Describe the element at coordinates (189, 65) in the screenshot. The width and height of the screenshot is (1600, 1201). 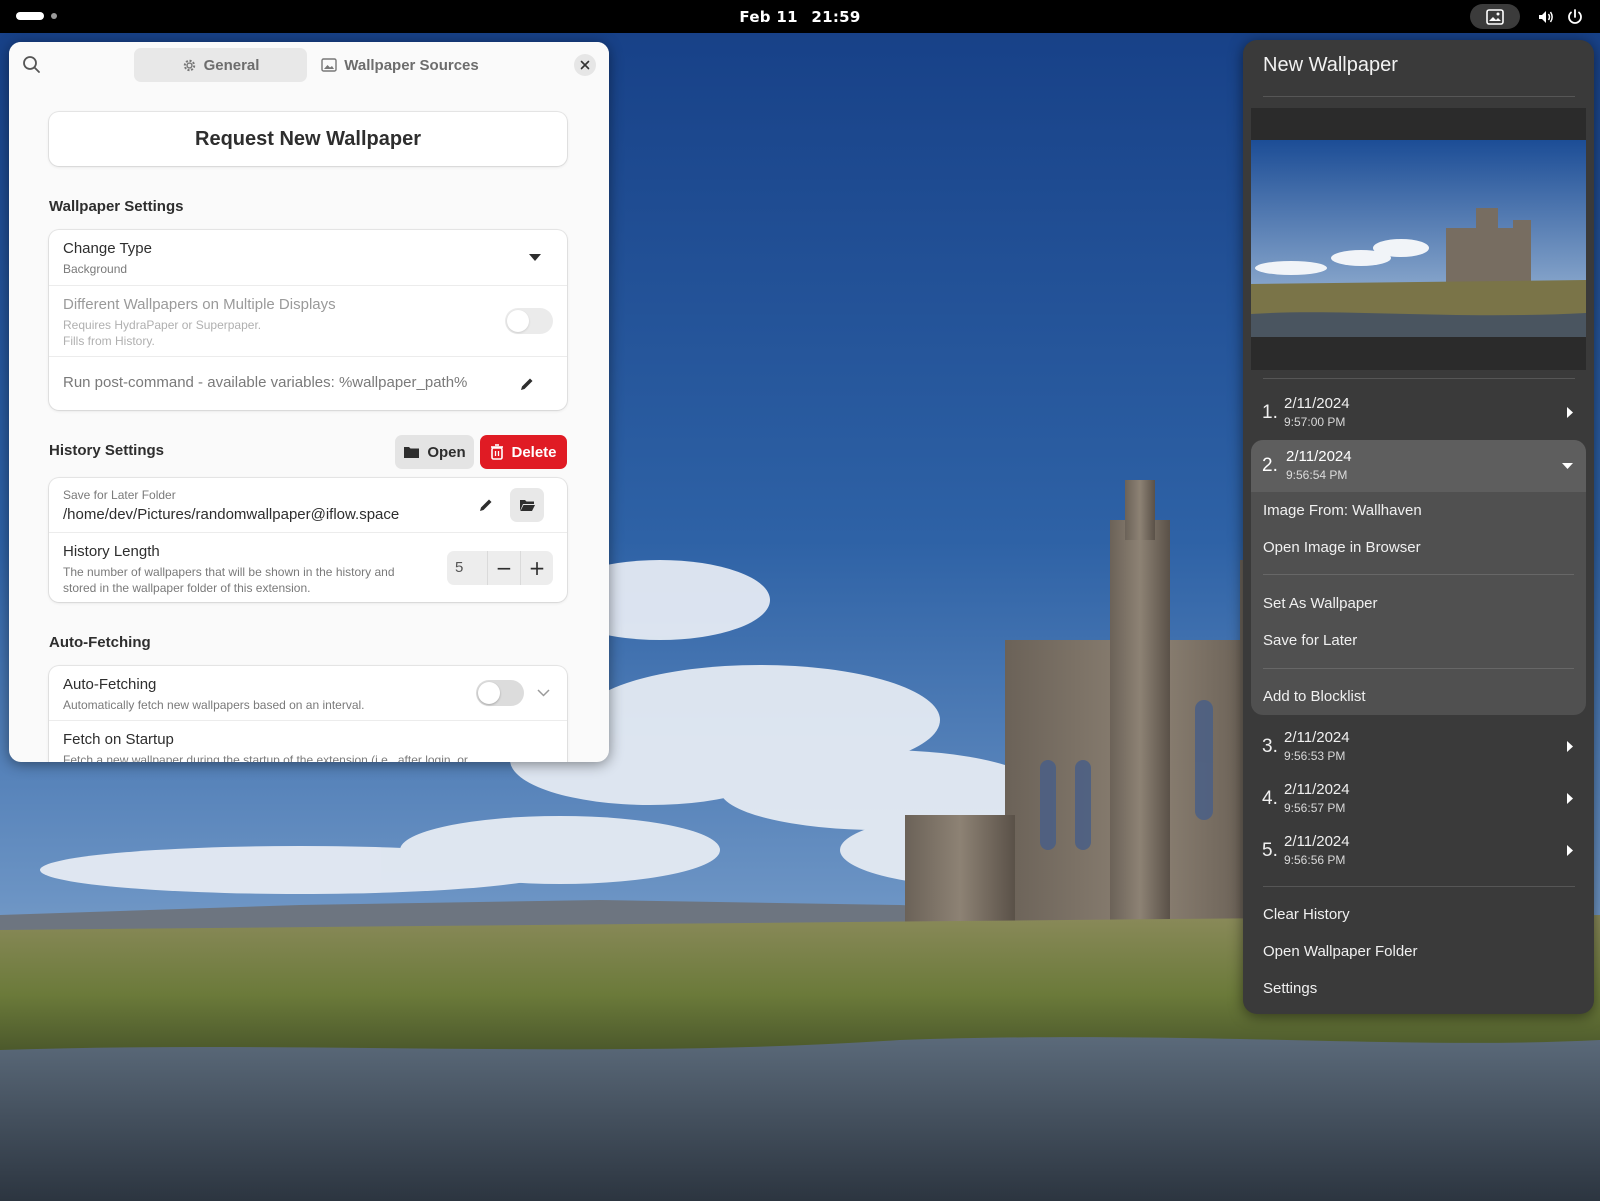
I see `gear-icon` at that location.